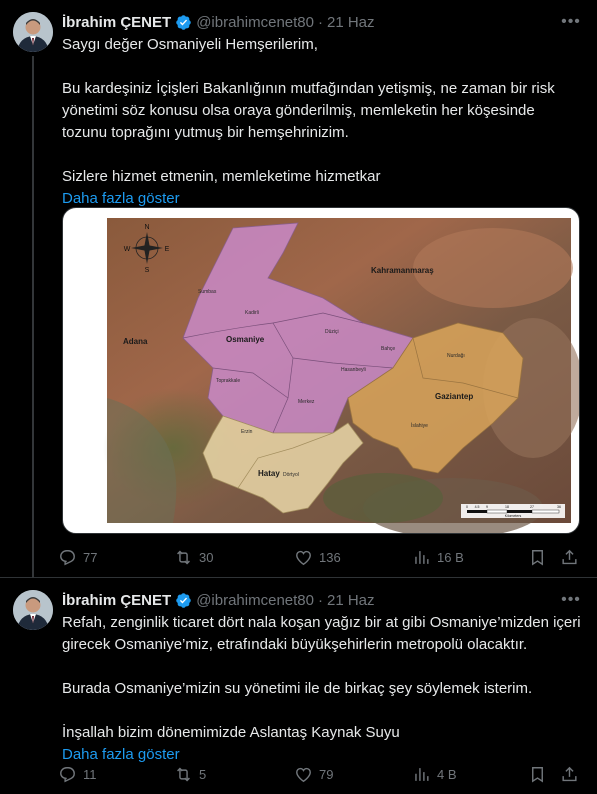 The image size is (597, 794). I want to click on map-scale-bar: 0 4.5 9 18 27 36 Kilometers, so click(513, 511).